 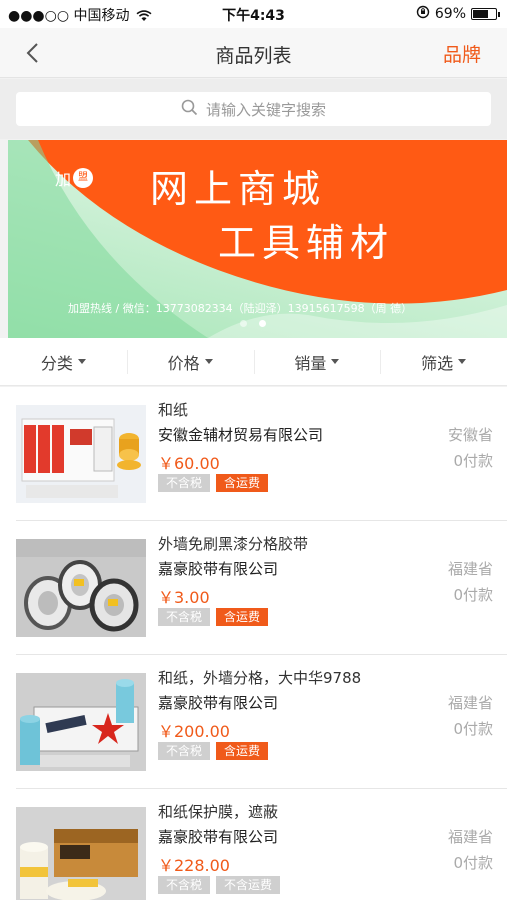 I want to click on page-title: 商品列表, so click(x=253, y=56).